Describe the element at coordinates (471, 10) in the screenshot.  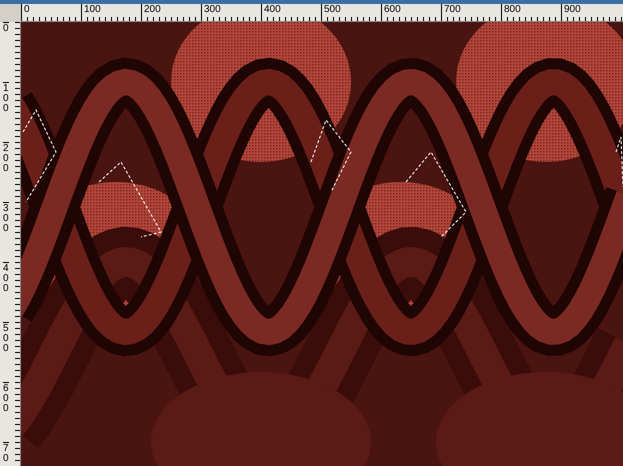
I see `ruler-label: 700` at that location.